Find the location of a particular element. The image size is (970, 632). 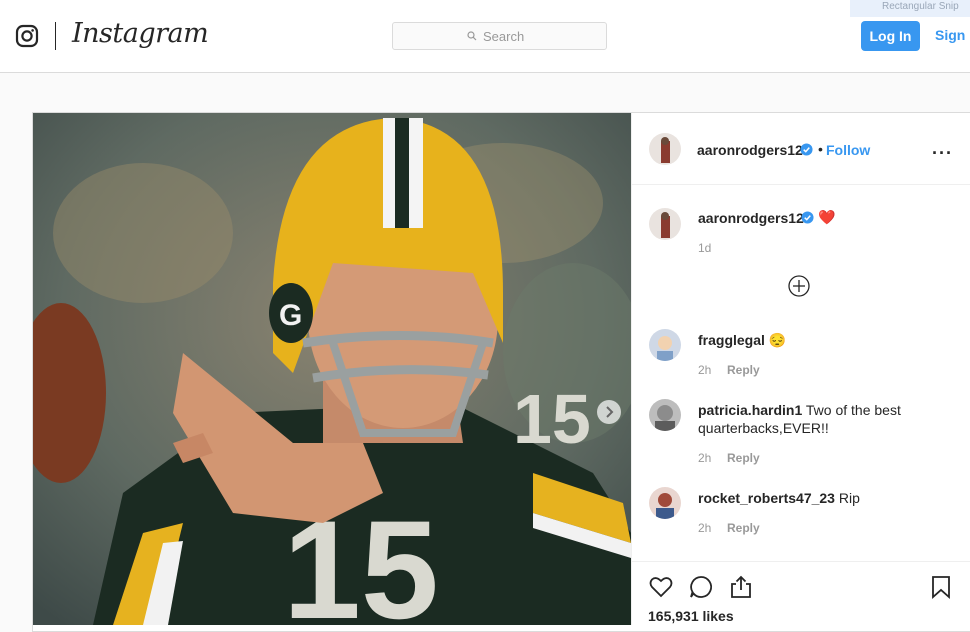

more-options-icon: ··· is located at coordinates (942, 153).